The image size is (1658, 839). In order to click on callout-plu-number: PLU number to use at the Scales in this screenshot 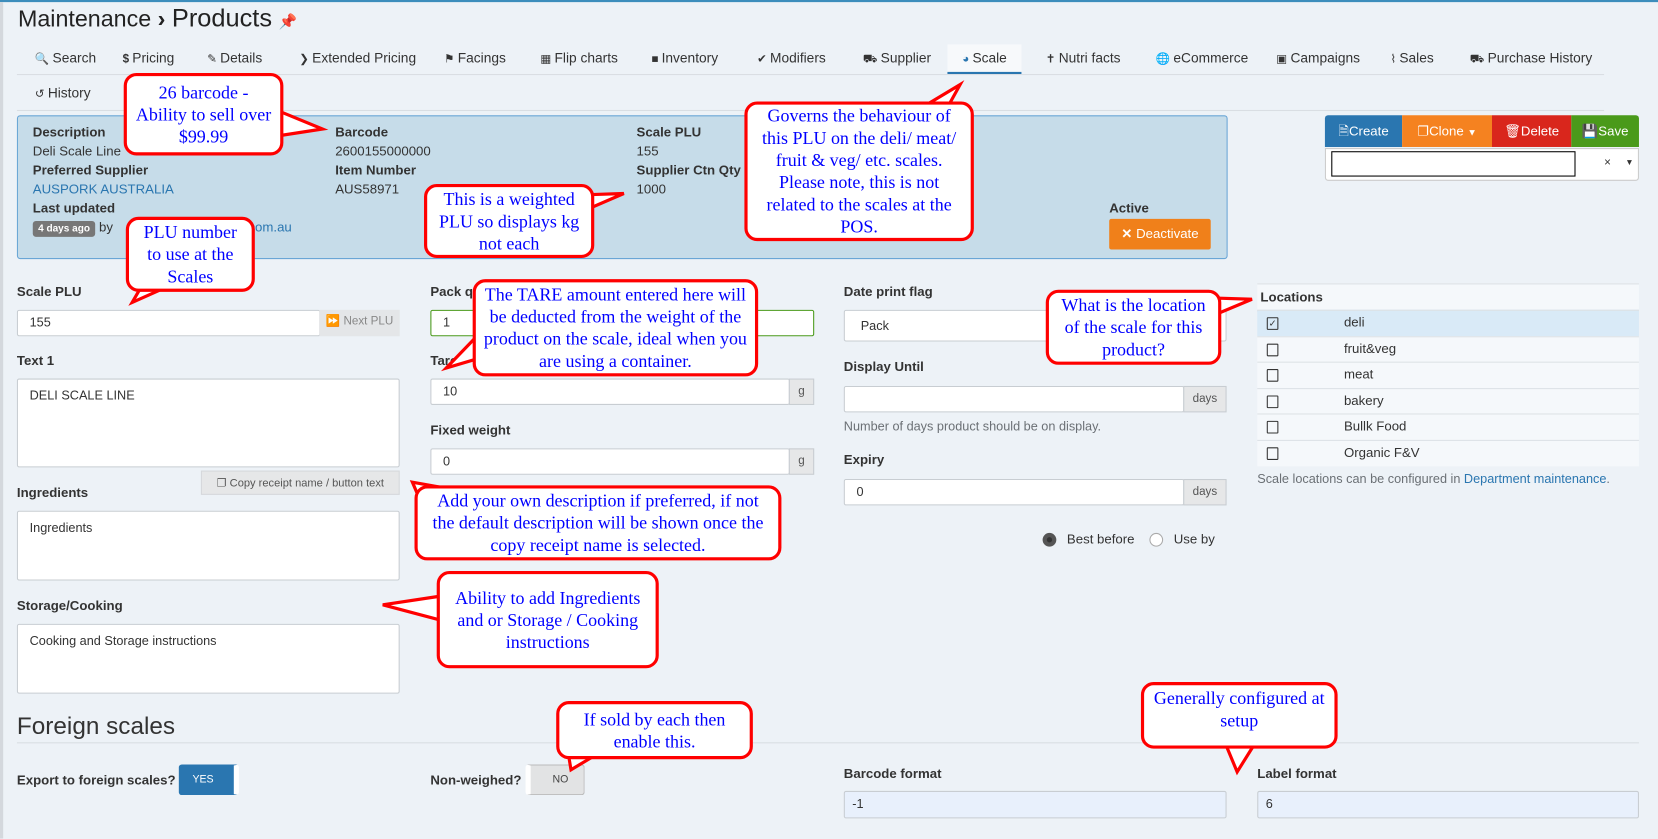, I will do `click(190, 254)`.